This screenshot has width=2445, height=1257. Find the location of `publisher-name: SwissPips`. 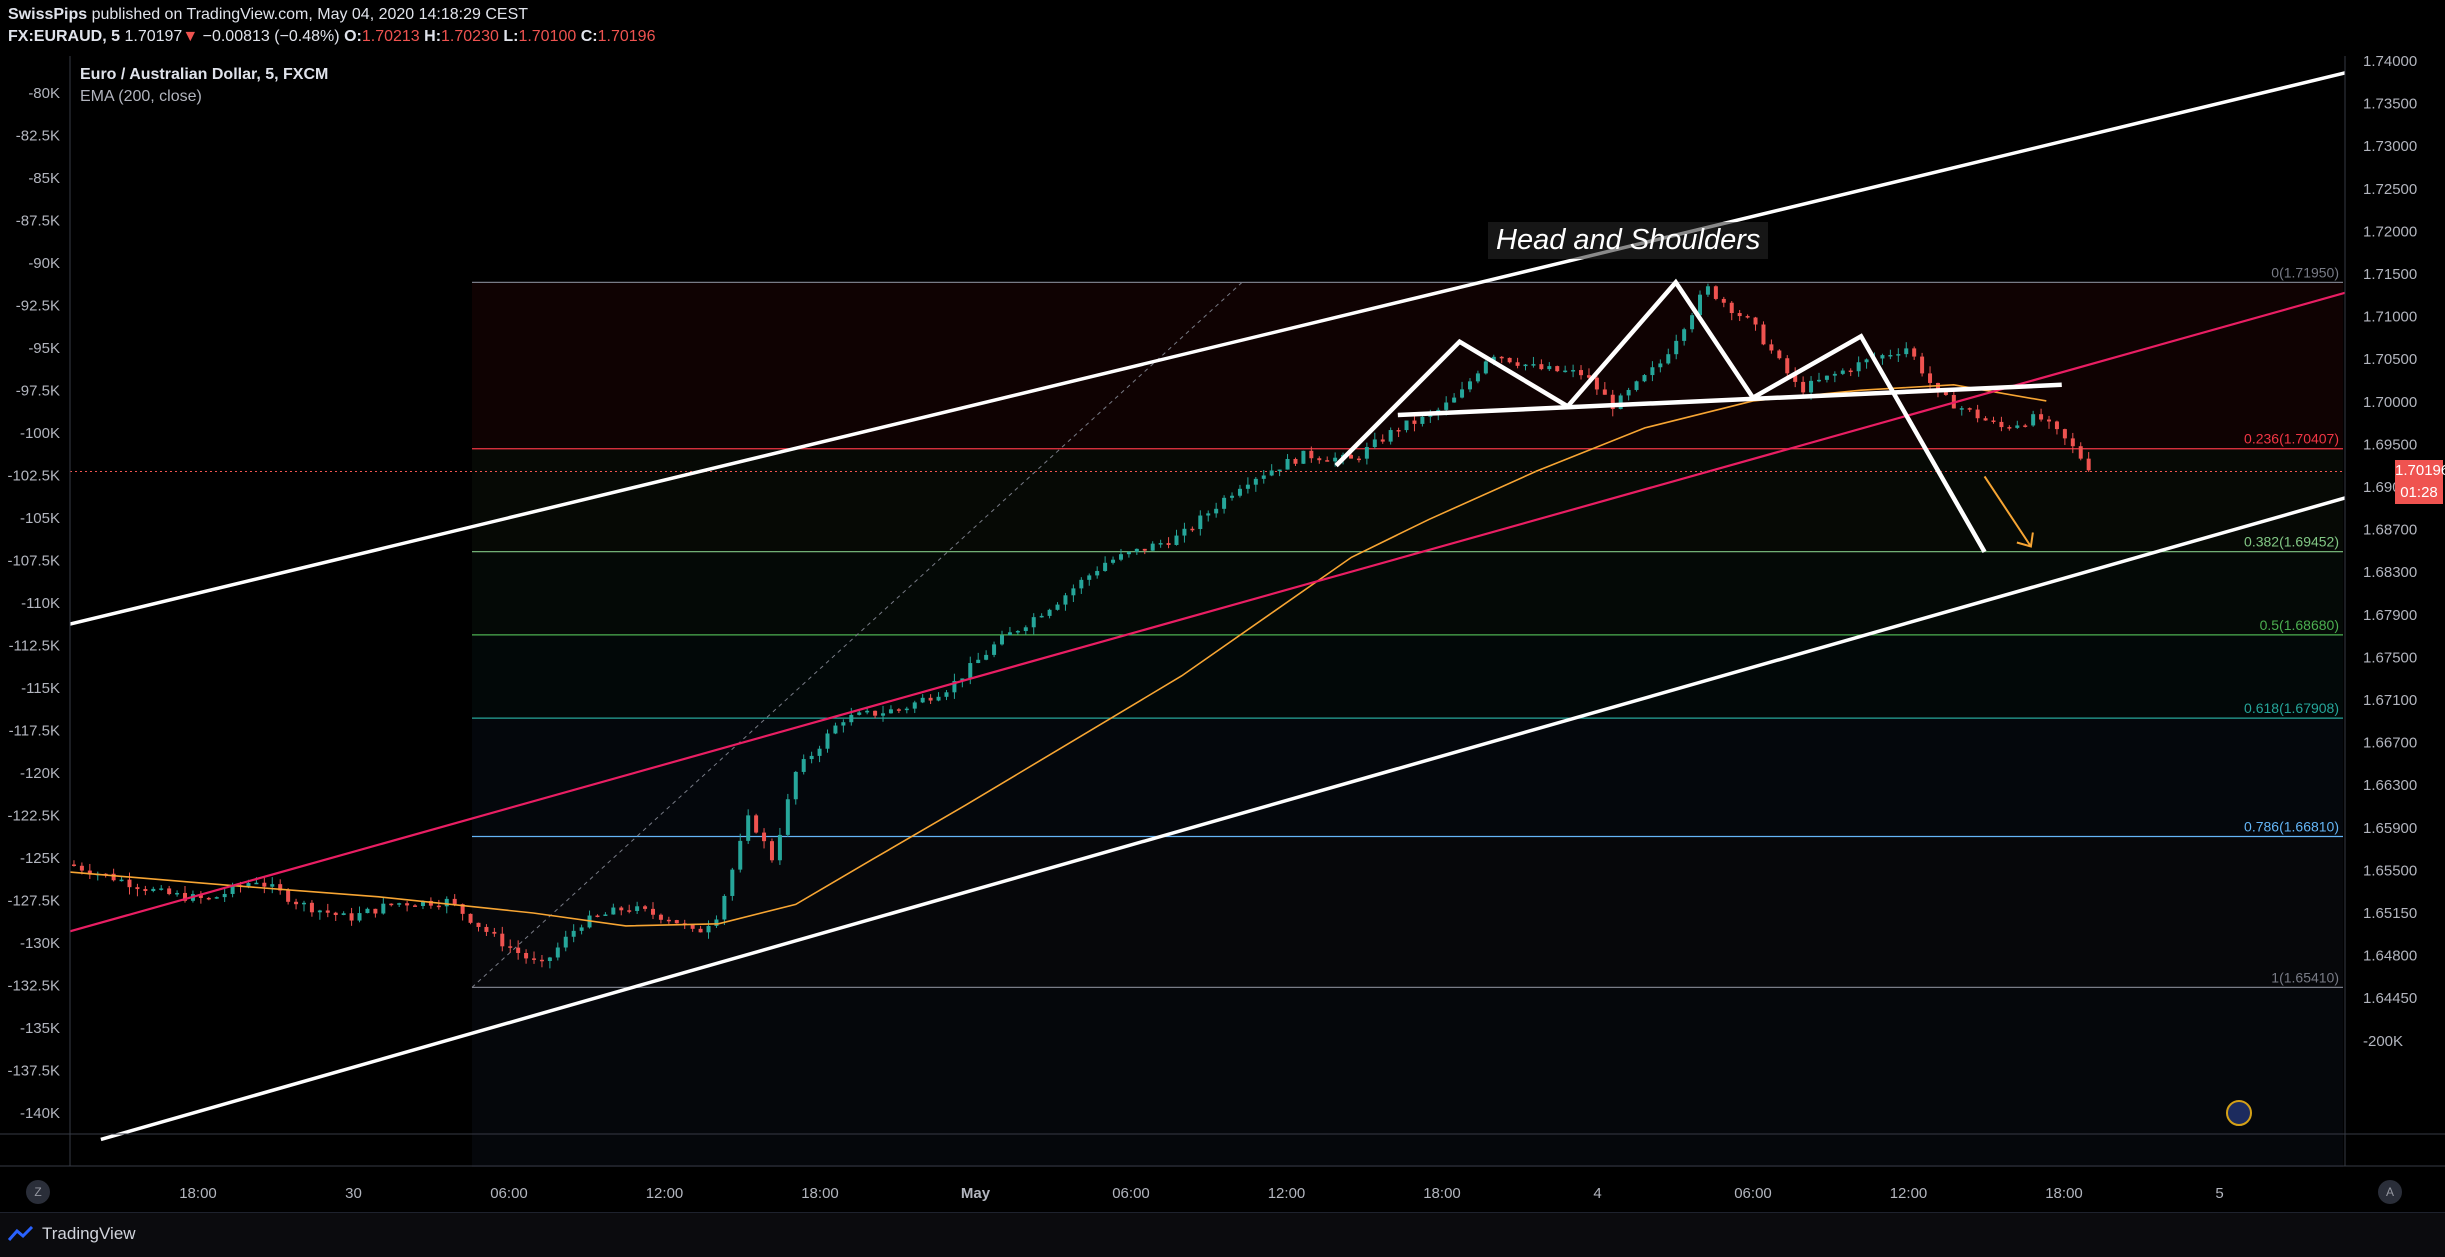

publisher-name: SwissPips is located at coordinates (47, 14).